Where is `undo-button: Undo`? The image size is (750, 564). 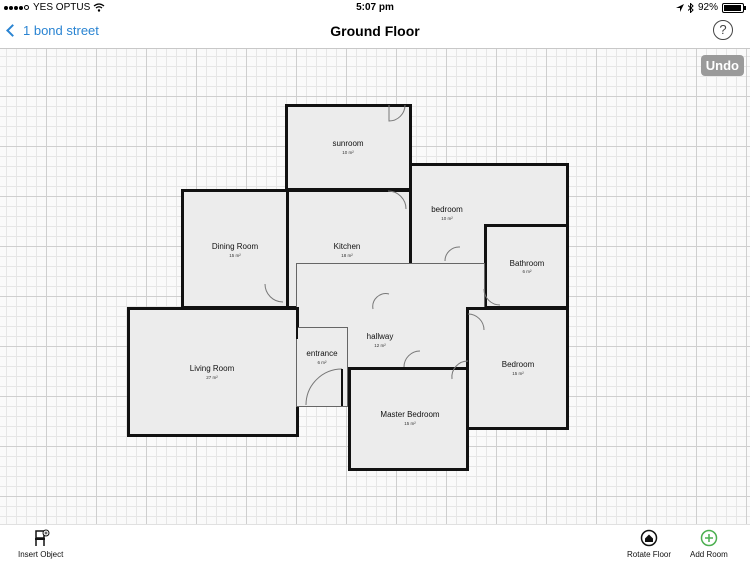 undo-button: Undo is located at coordinates (722, 65).